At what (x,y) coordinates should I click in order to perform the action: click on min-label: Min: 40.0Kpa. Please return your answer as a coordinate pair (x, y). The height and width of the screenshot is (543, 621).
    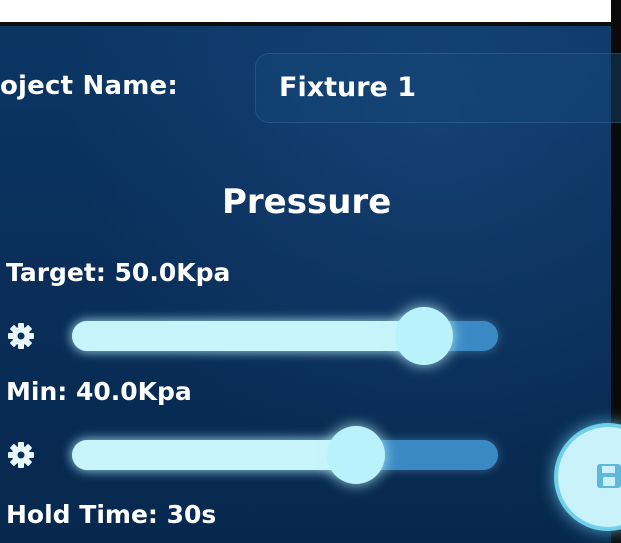
    Looking at the image, I should click on (99, 391).